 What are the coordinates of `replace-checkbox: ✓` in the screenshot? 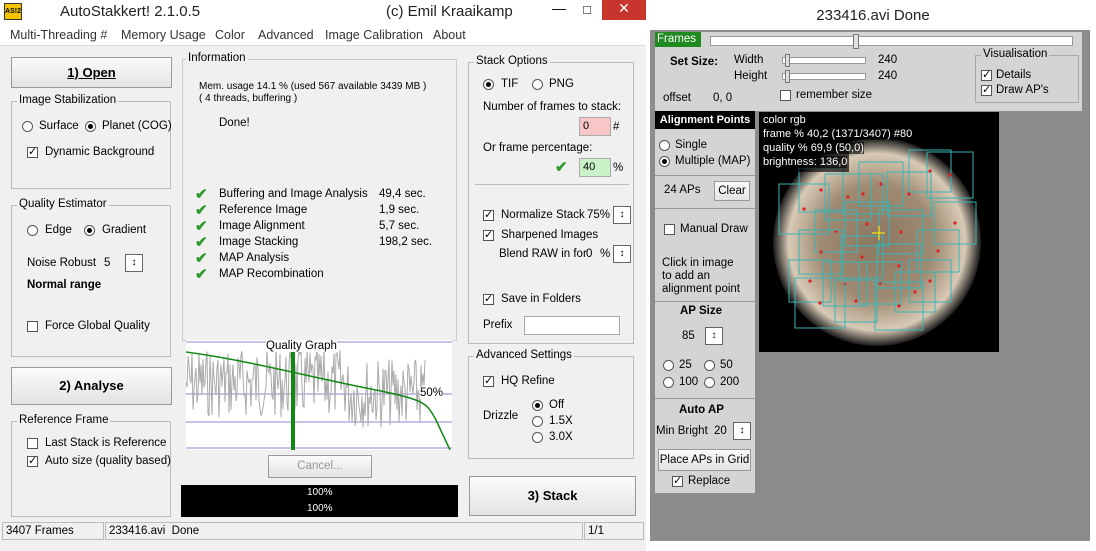 It's located at (677, 481).